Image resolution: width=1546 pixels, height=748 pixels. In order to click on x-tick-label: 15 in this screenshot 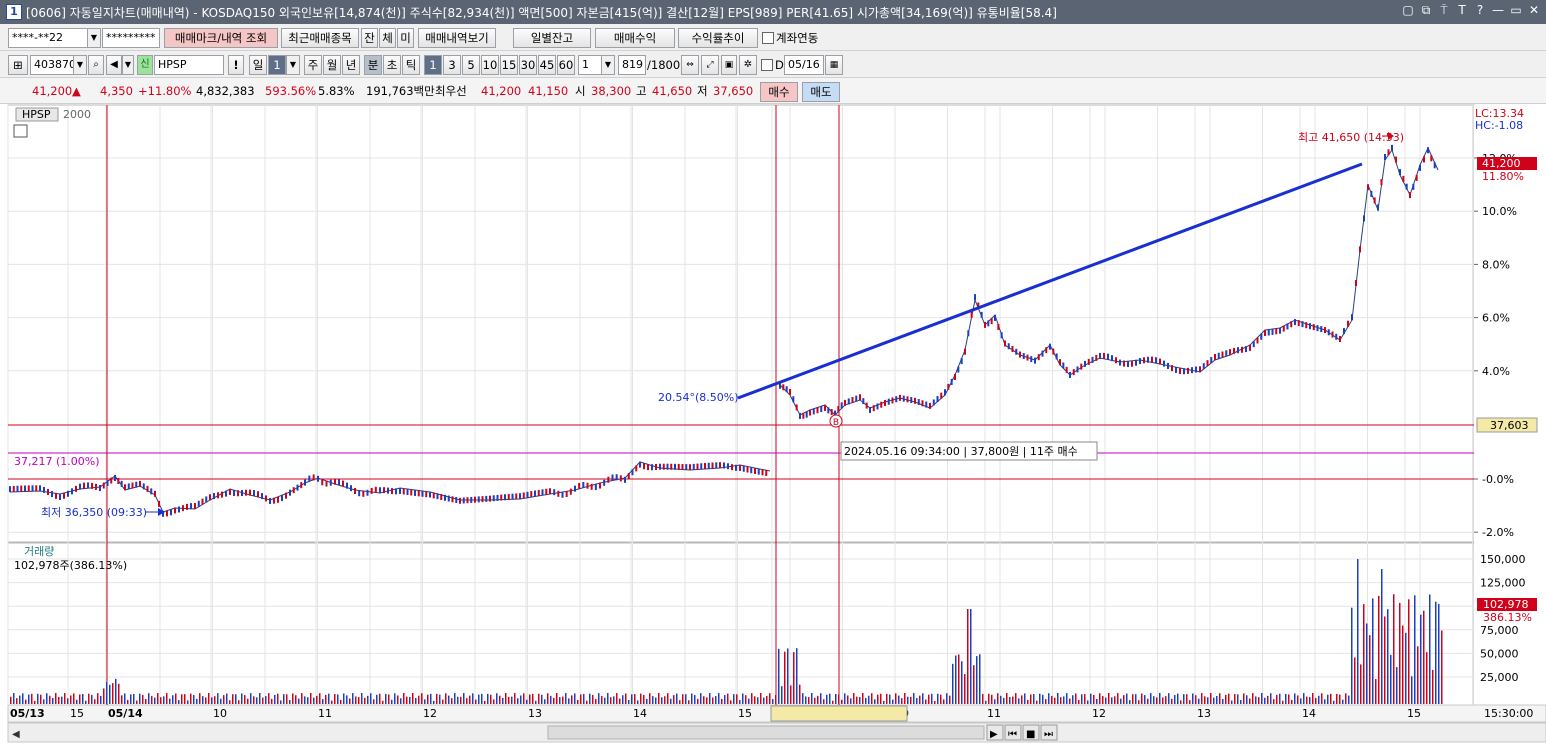, I will do `click(1414, 713)`.